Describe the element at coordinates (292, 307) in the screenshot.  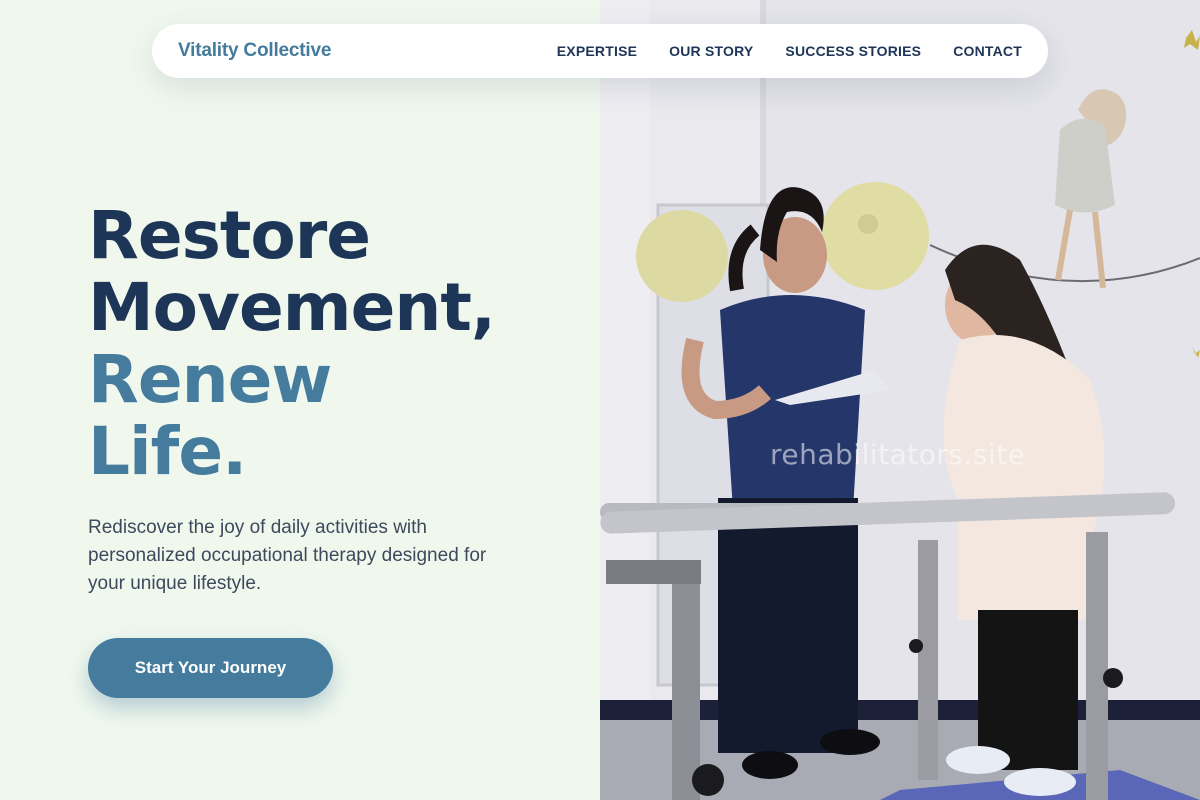
I see `hero-title-line-2: Movement,` at that location.